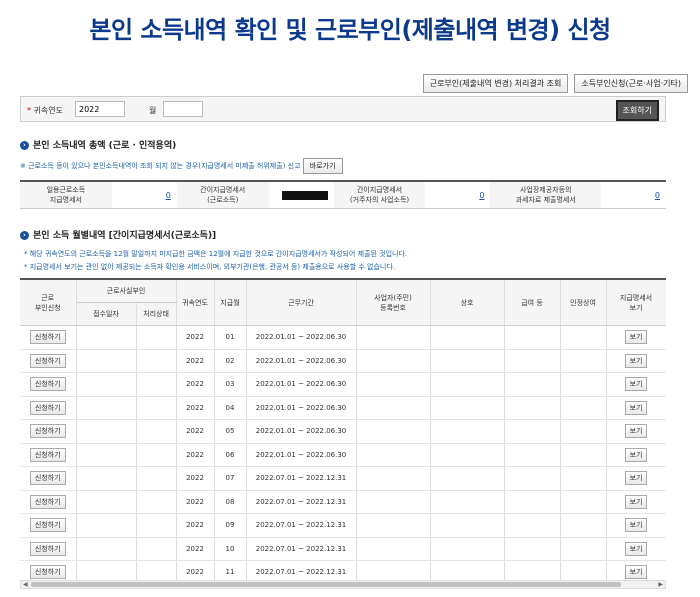 This screenshot has height=597, width=700. What do you see at coordinates (144, 195) in the screenshot?
I see `summary-value-daily: 0` at bounding box center [144, 195].